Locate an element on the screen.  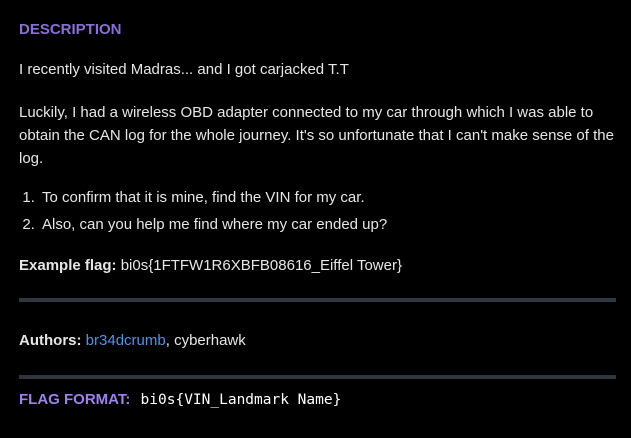
authors: Authors: br34dcrumb, cyberhawk is located at coordinates (318, 340).